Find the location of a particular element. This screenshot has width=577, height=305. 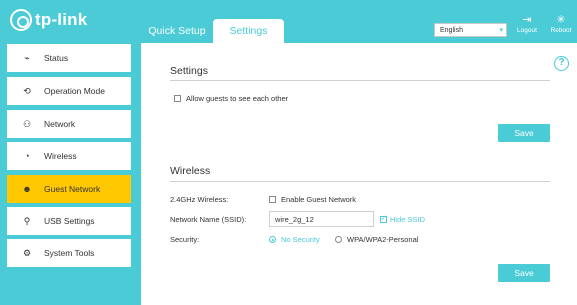

sidebar-item-network: ⚇ Network is located at coordinates (69, 124).